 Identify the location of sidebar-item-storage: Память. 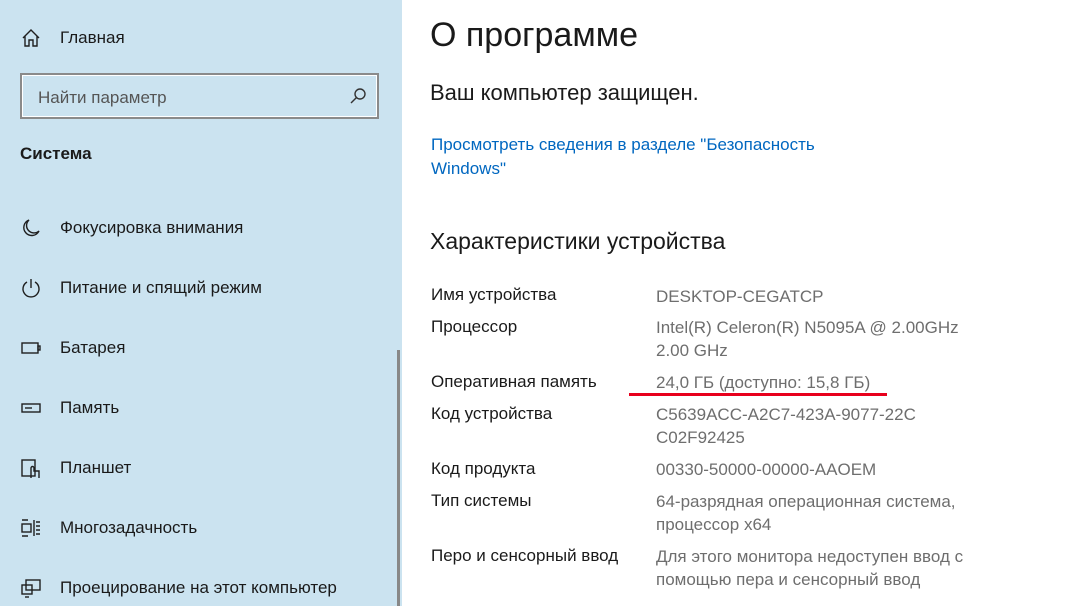
(199, 408).